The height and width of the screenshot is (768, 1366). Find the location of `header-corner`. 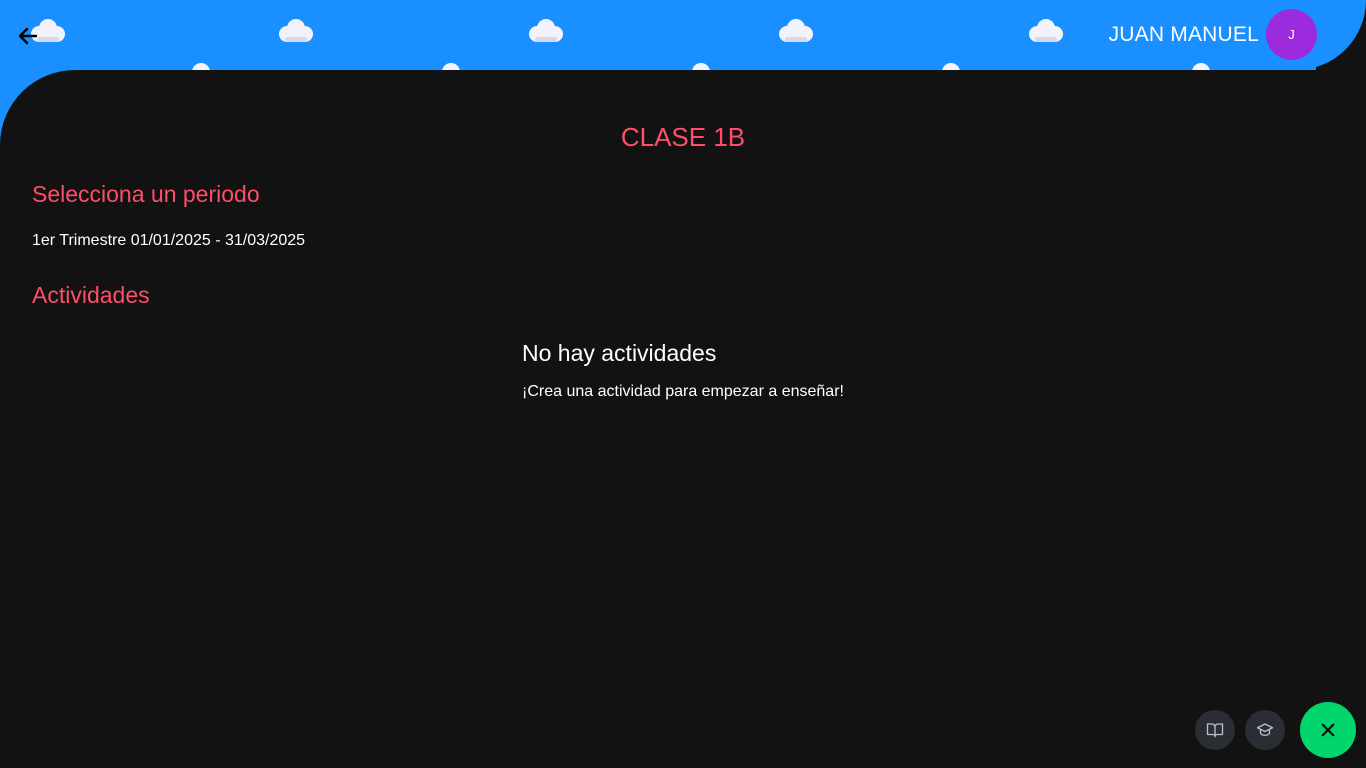

header-corner is located at coordinates (1316, 35).